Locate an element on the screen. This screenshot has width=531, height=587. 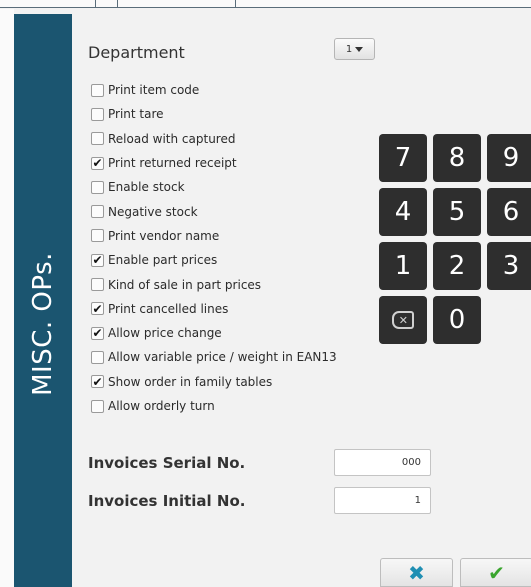
option-row: Print item code is located at coordinates (214, 90).